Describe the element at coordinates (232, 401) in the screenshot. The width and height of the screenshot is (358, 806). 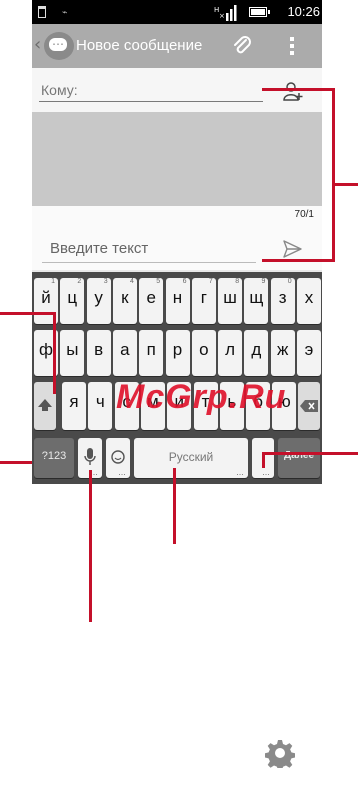
I see `key-label: ь` at that location.